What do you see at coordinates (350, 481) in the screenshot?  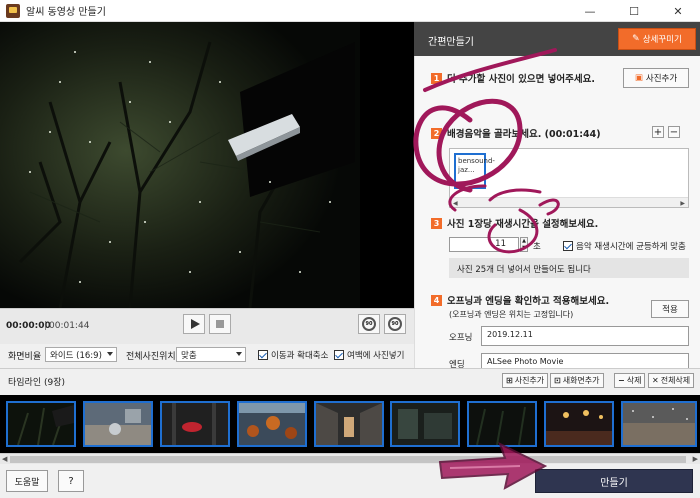 I see `bottom-bar: 도움말 ? 만들기` at bounding box center [350, 481].